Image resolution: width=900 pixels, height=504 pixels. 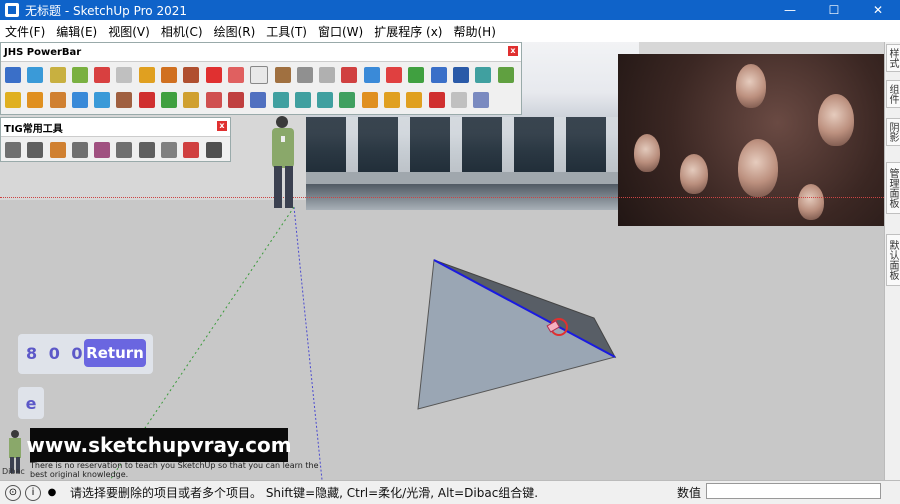 What do you see at coordinates (878, 10) in the screenshot?
I see `close-button: ✕` at bounding box center [878, 10].